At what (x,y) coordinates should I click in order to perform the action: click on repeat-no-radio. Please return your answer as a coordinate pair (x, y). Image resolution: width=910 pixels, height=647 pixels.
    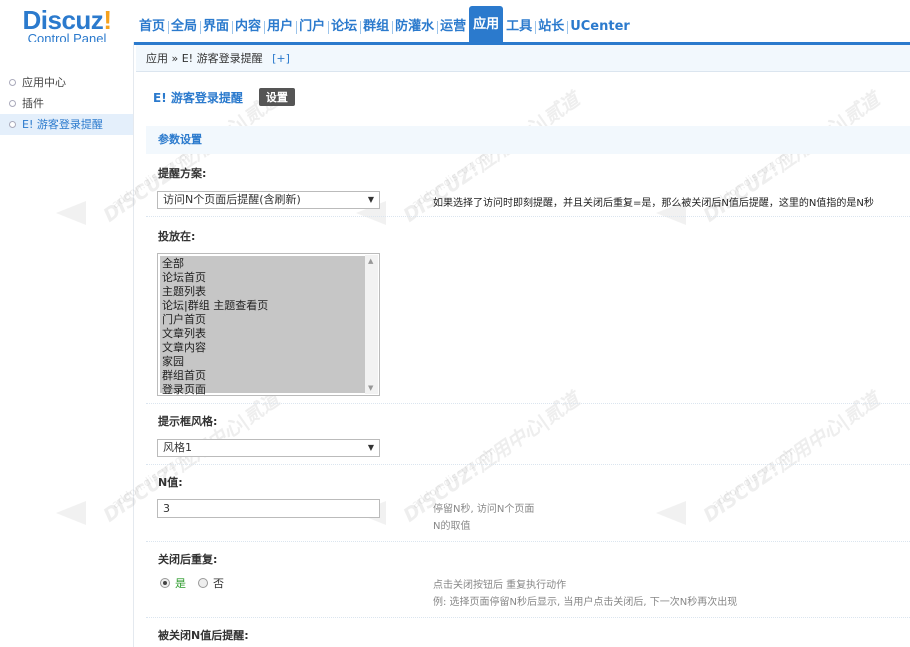
    Looking at the image, I should click on (203, 583).